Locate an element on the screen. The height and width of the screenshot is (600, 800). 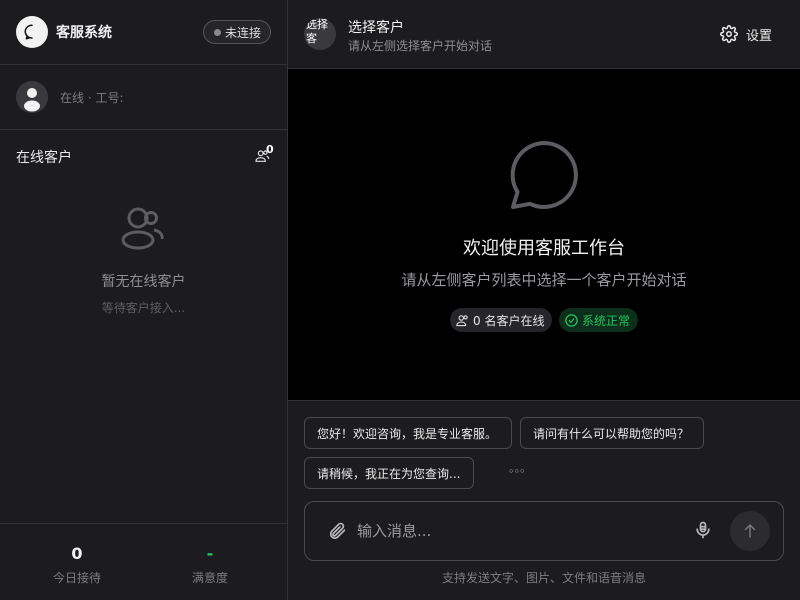
system-status-label: 系统正常 is located at coordinates (606, 320).